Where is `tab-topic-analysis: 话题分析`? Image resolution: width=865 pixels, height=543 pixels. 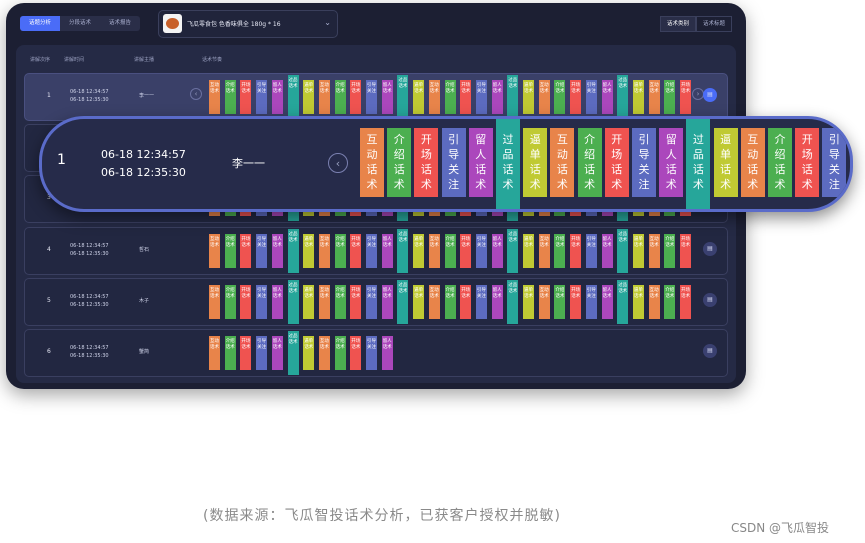
tab-topic-analysis: 话题分析 is located at coordinates (40, 23).